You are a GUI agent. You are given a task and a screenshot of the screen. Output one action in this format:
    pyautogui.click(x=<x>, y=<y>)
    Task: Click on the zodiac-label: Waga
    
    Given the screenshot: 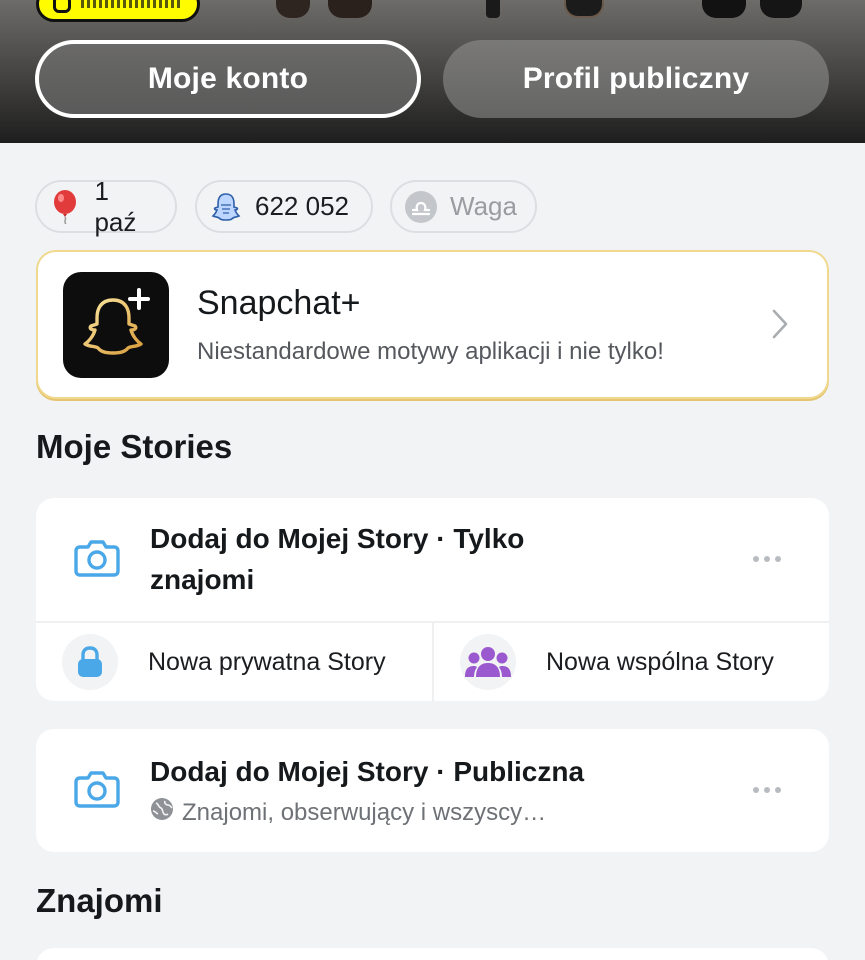 What is the action you would take?
    pyautogui.click(x=483, y=206)
    